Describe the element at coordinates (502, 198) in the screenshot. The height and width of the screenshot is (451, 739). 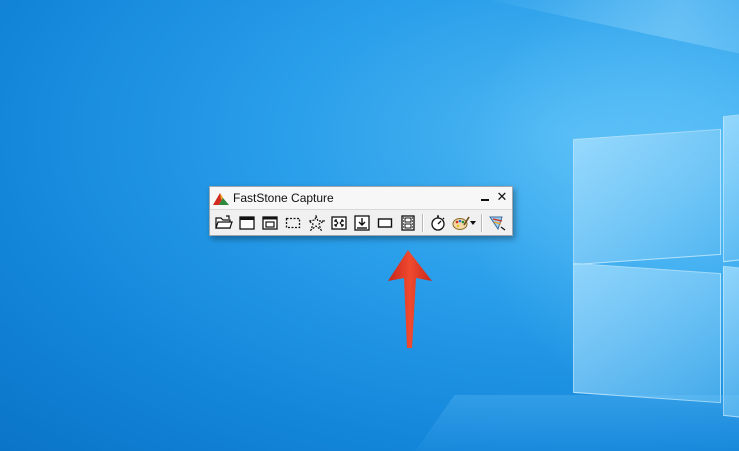
I see `close-button: ✕` at that location.